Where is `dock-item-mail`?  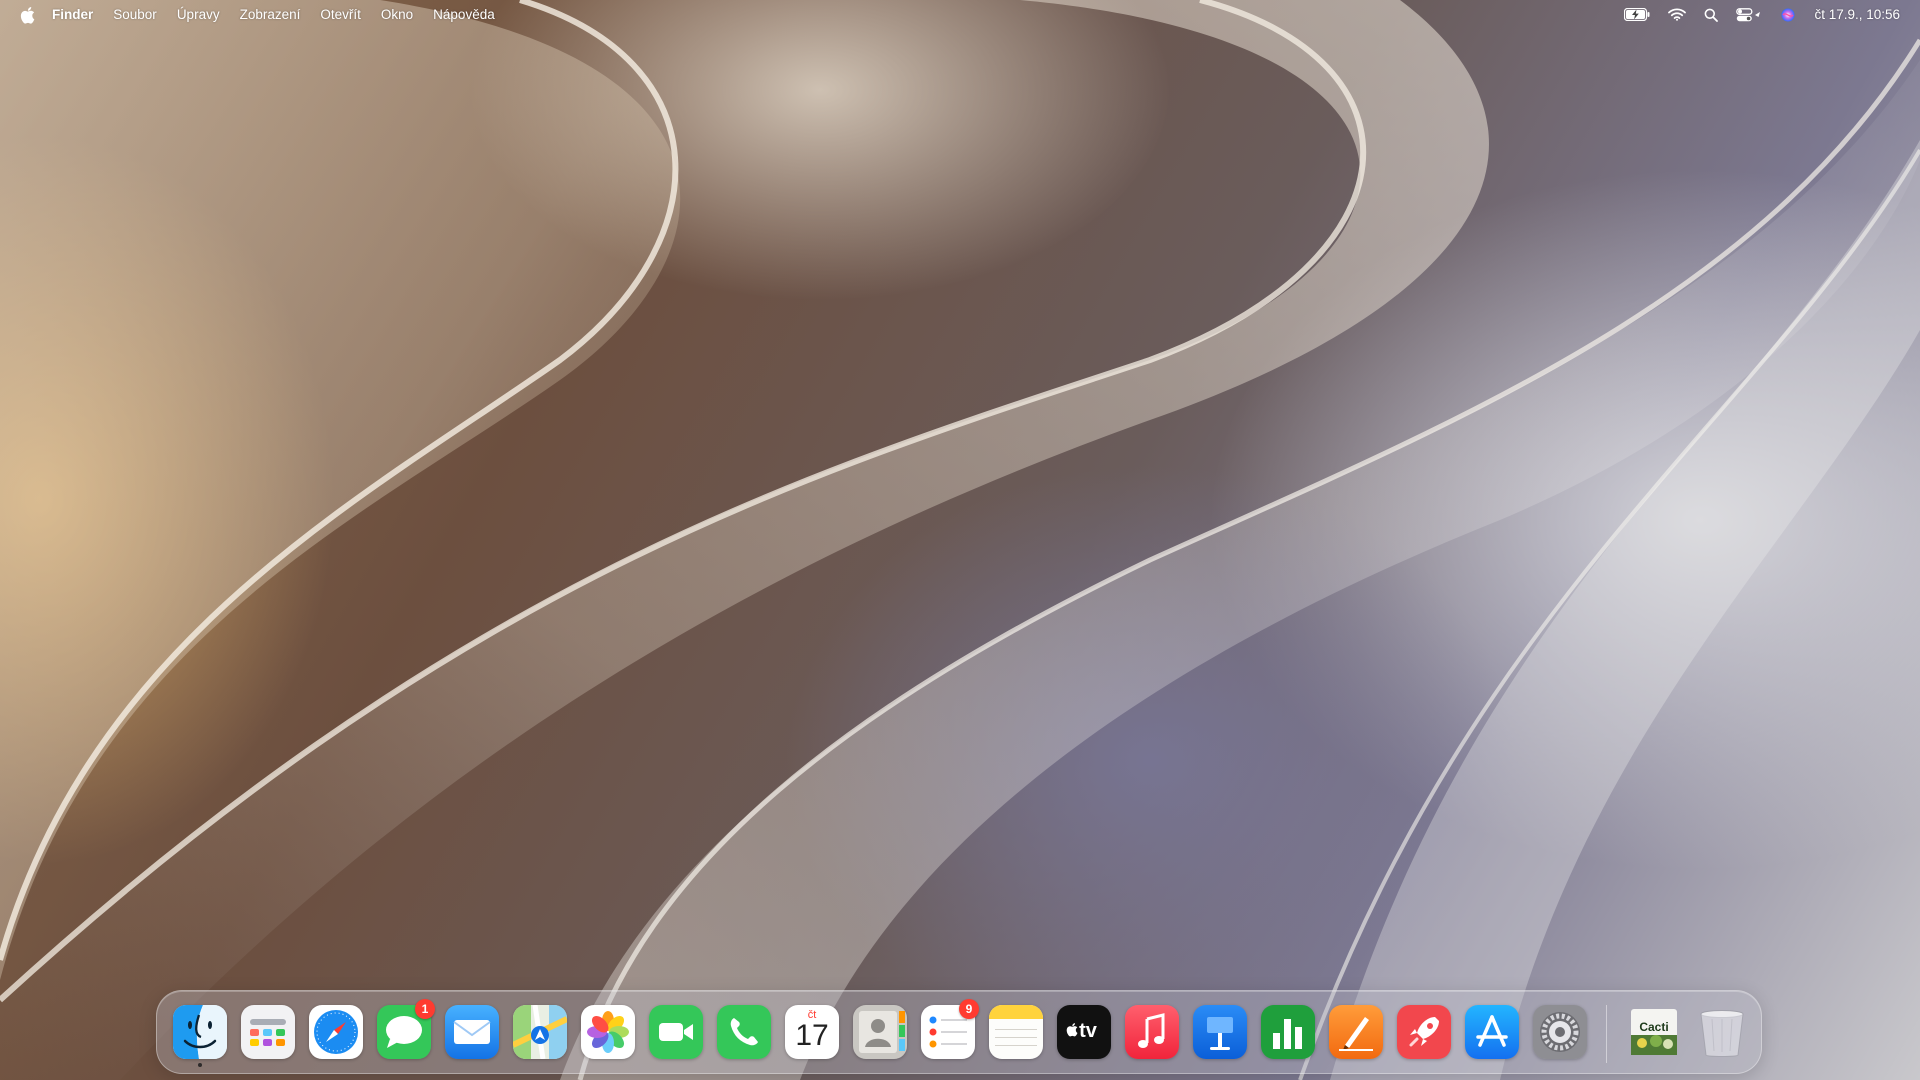
dock-item-mail is located at coordinates (472, 1032).